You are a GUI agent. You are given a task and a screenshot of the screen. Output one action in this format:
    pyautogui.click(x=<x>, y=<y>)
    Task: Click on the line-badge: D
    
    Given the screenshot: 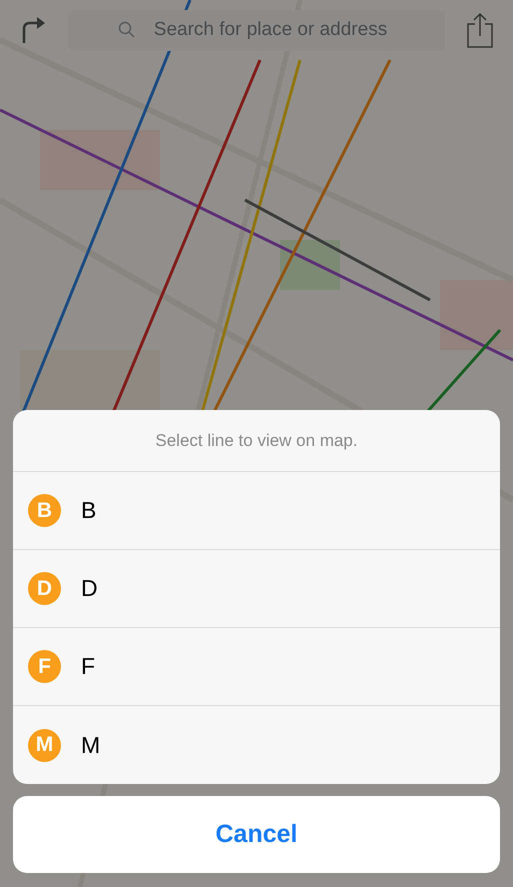 What is the action you would take?
    pyautogui.click(x=44, y=588)
    